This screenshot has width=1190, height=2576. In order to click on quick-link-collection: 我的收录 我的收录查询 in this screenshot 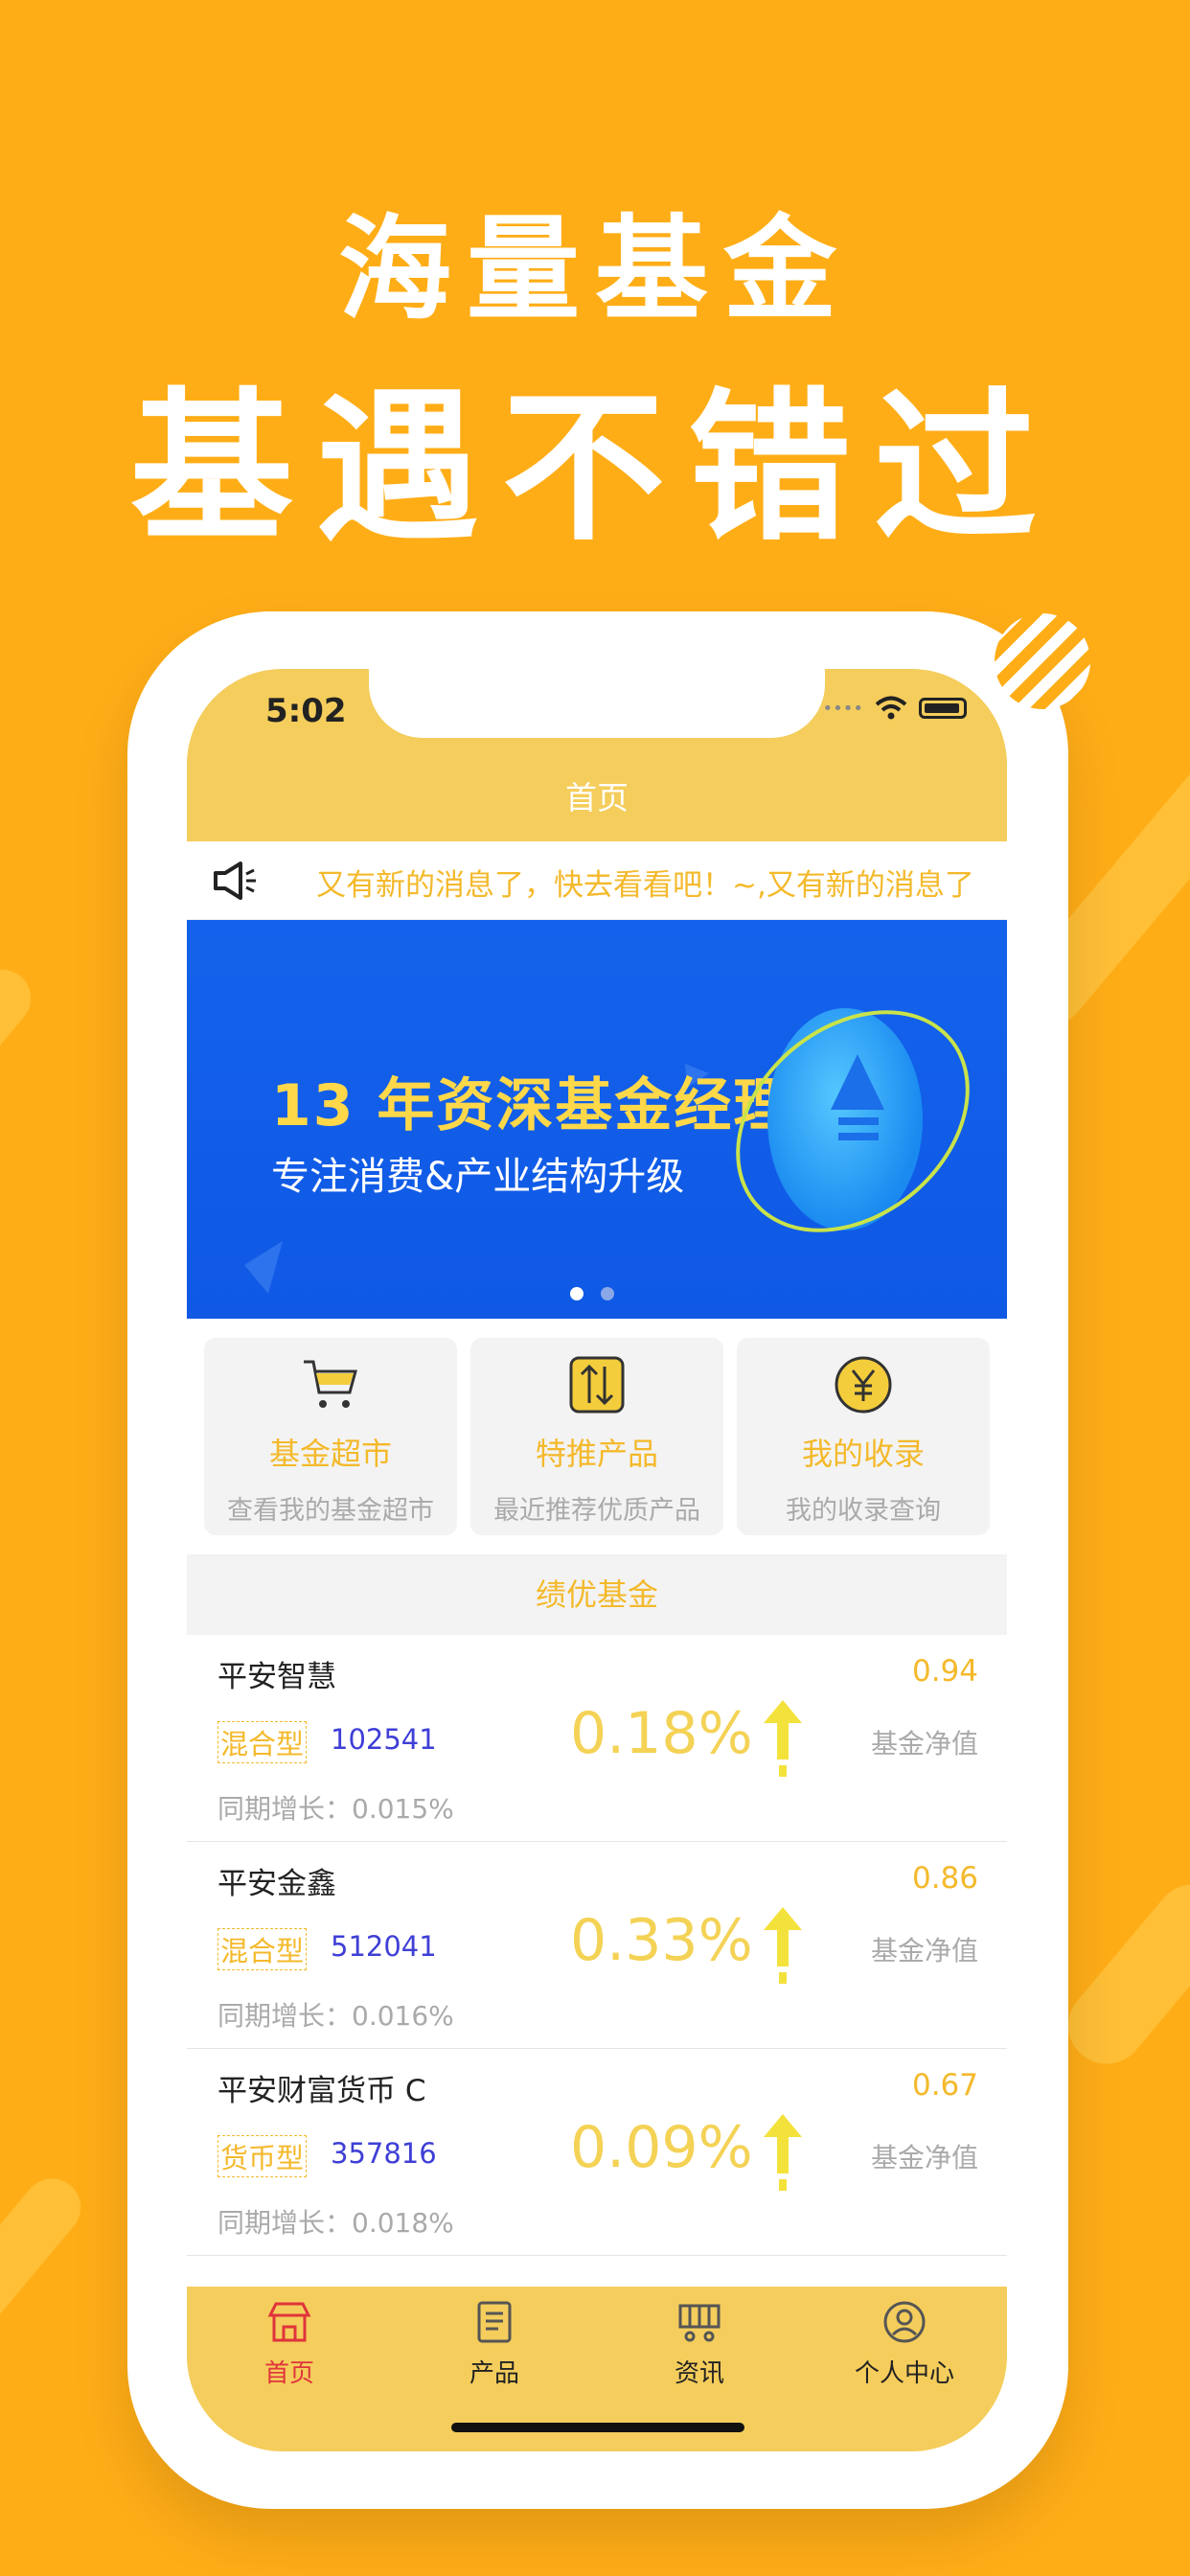, I will do `click(864, 1436)`.